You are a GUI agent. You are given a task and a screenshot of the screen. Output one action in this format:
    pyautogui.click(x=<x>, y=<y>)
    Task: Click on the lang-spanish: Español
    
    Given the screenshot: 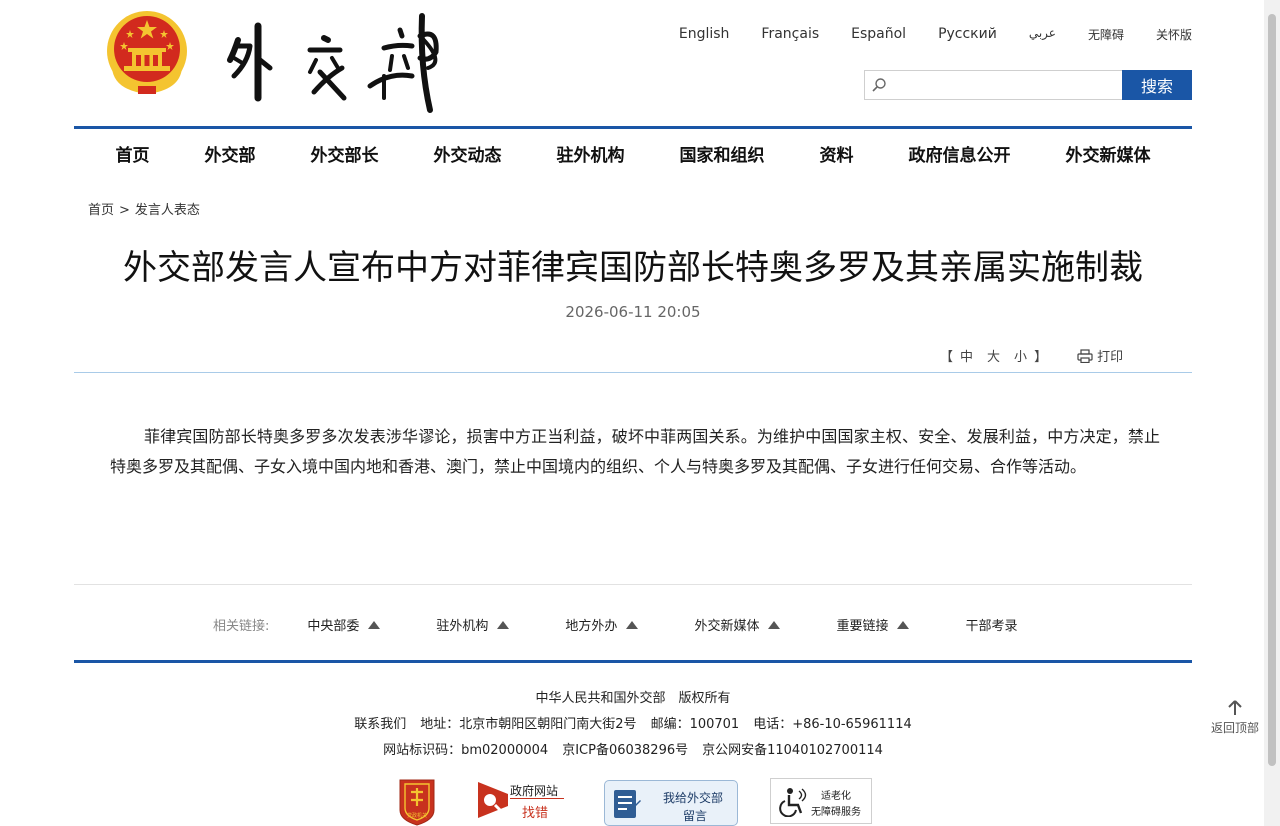 What is the action you would take?
    pyautogui.click(x=878, y=34)
    